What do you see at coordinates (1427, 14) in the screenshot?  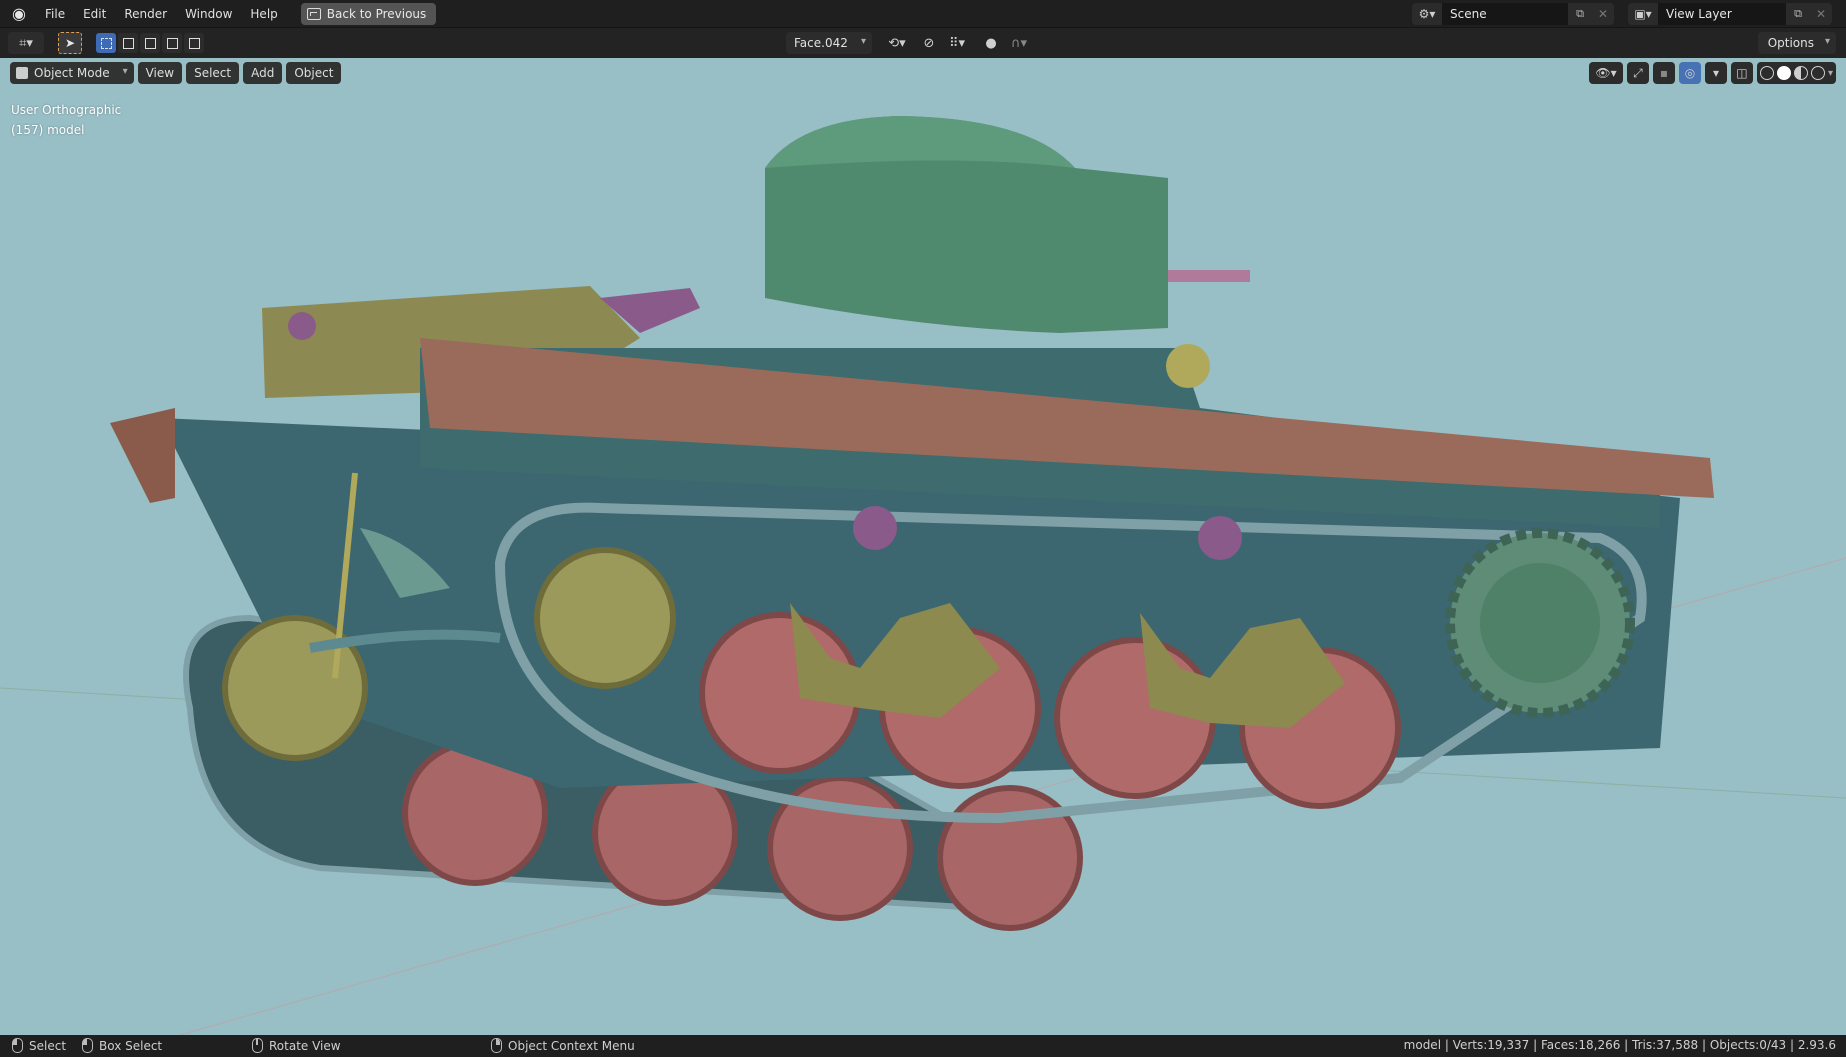 I see `scene-browse-icon: ⚙▾` at bounding box center [1427, 14].